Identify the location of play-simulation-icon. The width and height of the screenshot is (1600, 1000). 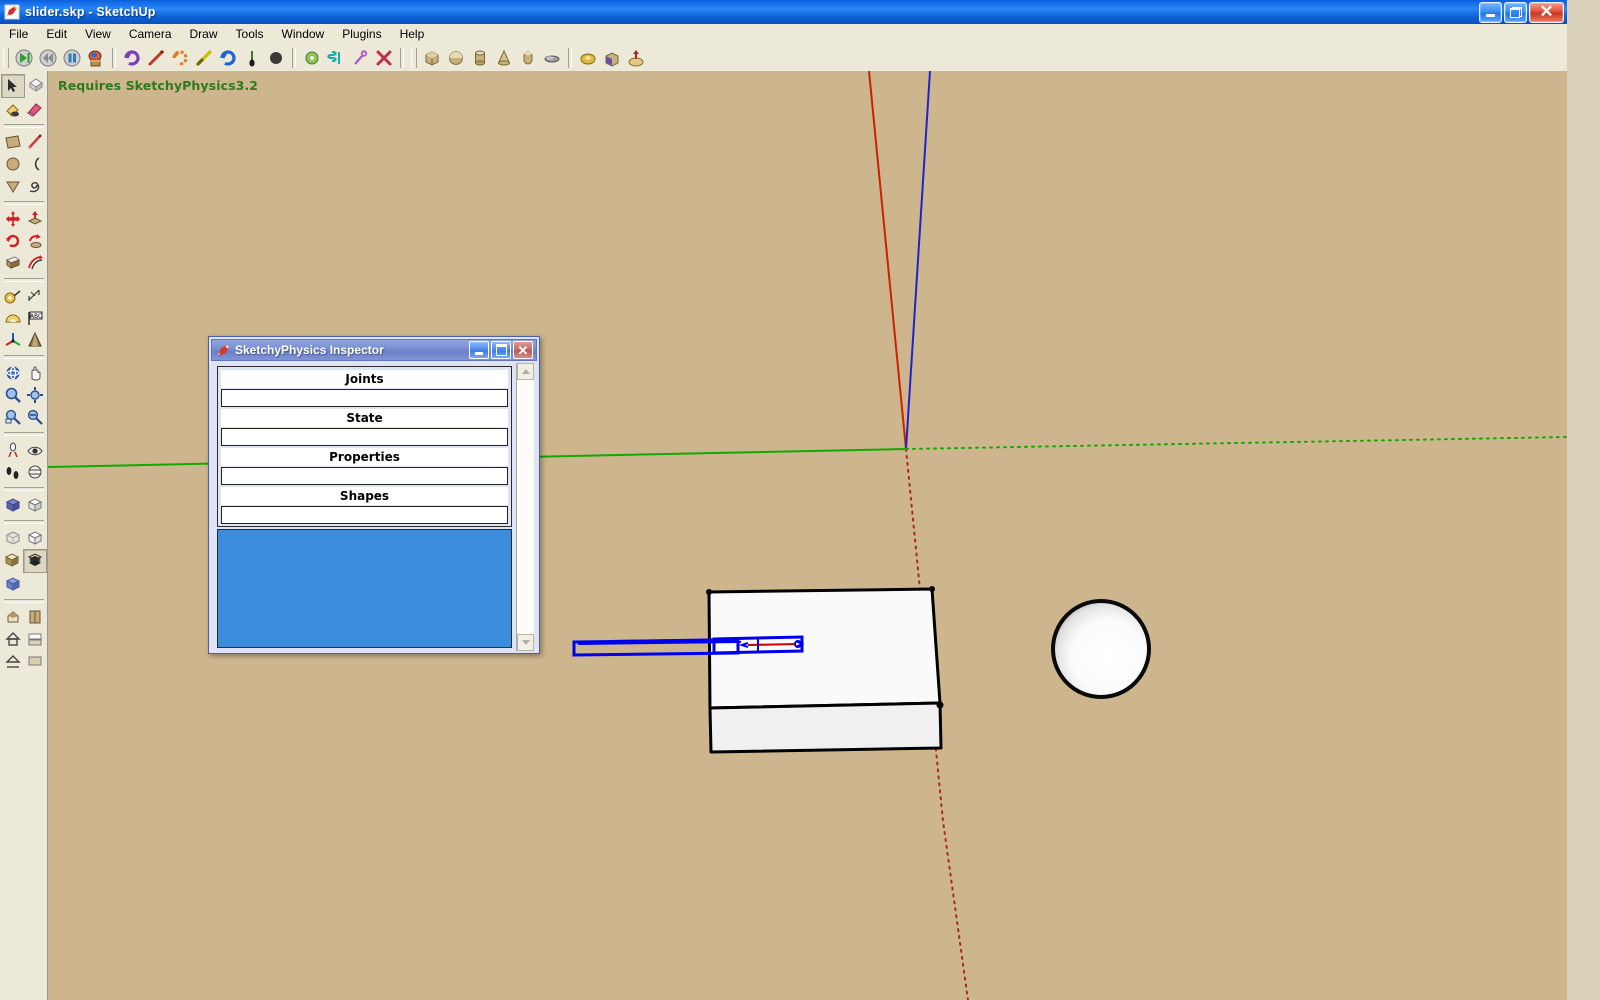
(24, 58).